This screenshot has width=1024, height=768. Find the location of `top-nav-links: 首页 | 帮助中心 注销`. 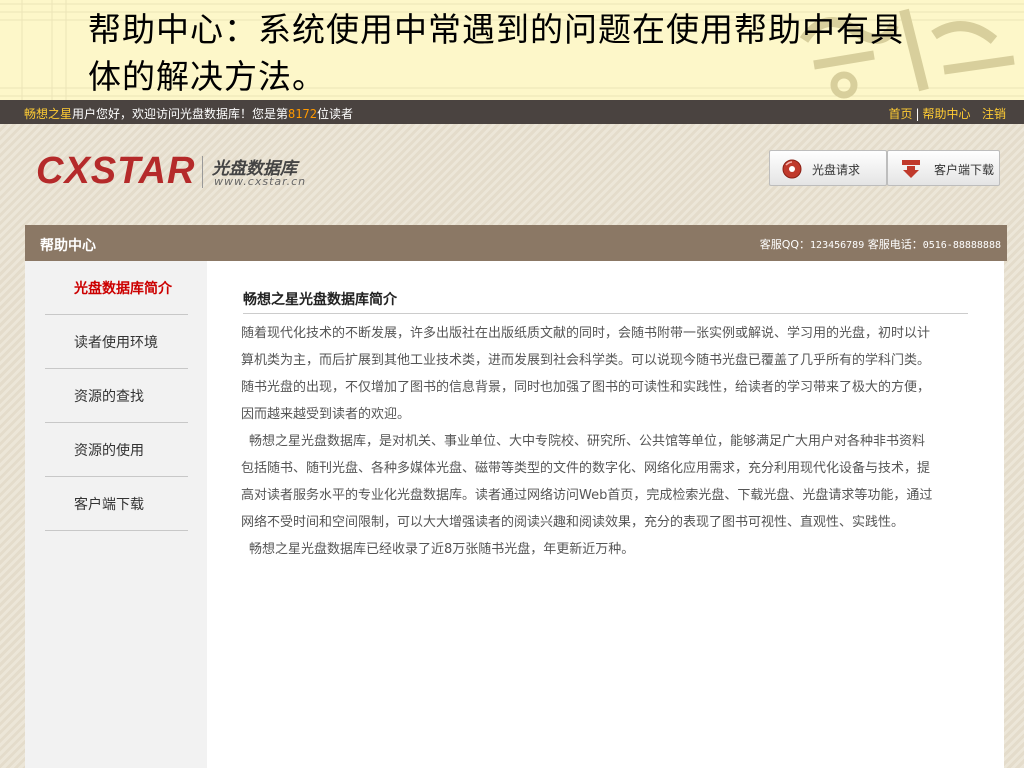

top-nav-links: 首页 | 帮助中心 注销 is located at coordinates (947, 113).